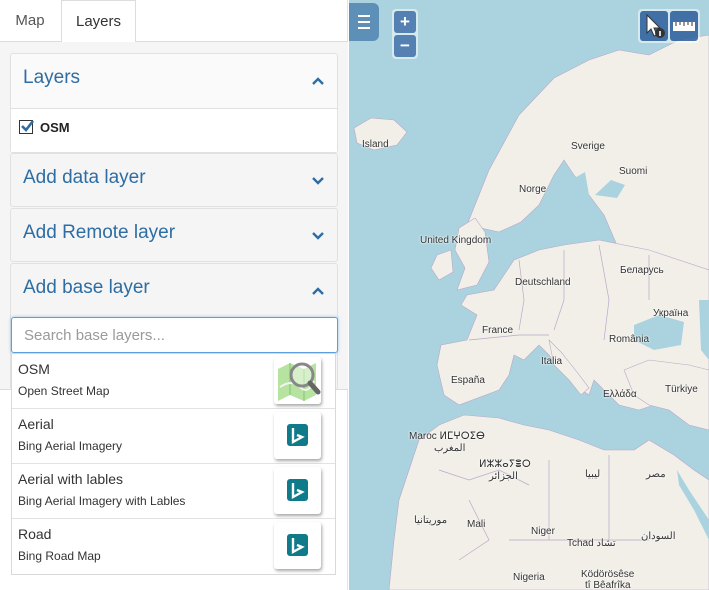 The height and width of the screenshot is (590, 709). What do you see at coordinates (591, 543) in the screenshot?
I see `map-label: Tchad تشاد` at bounding box center [591, 543].